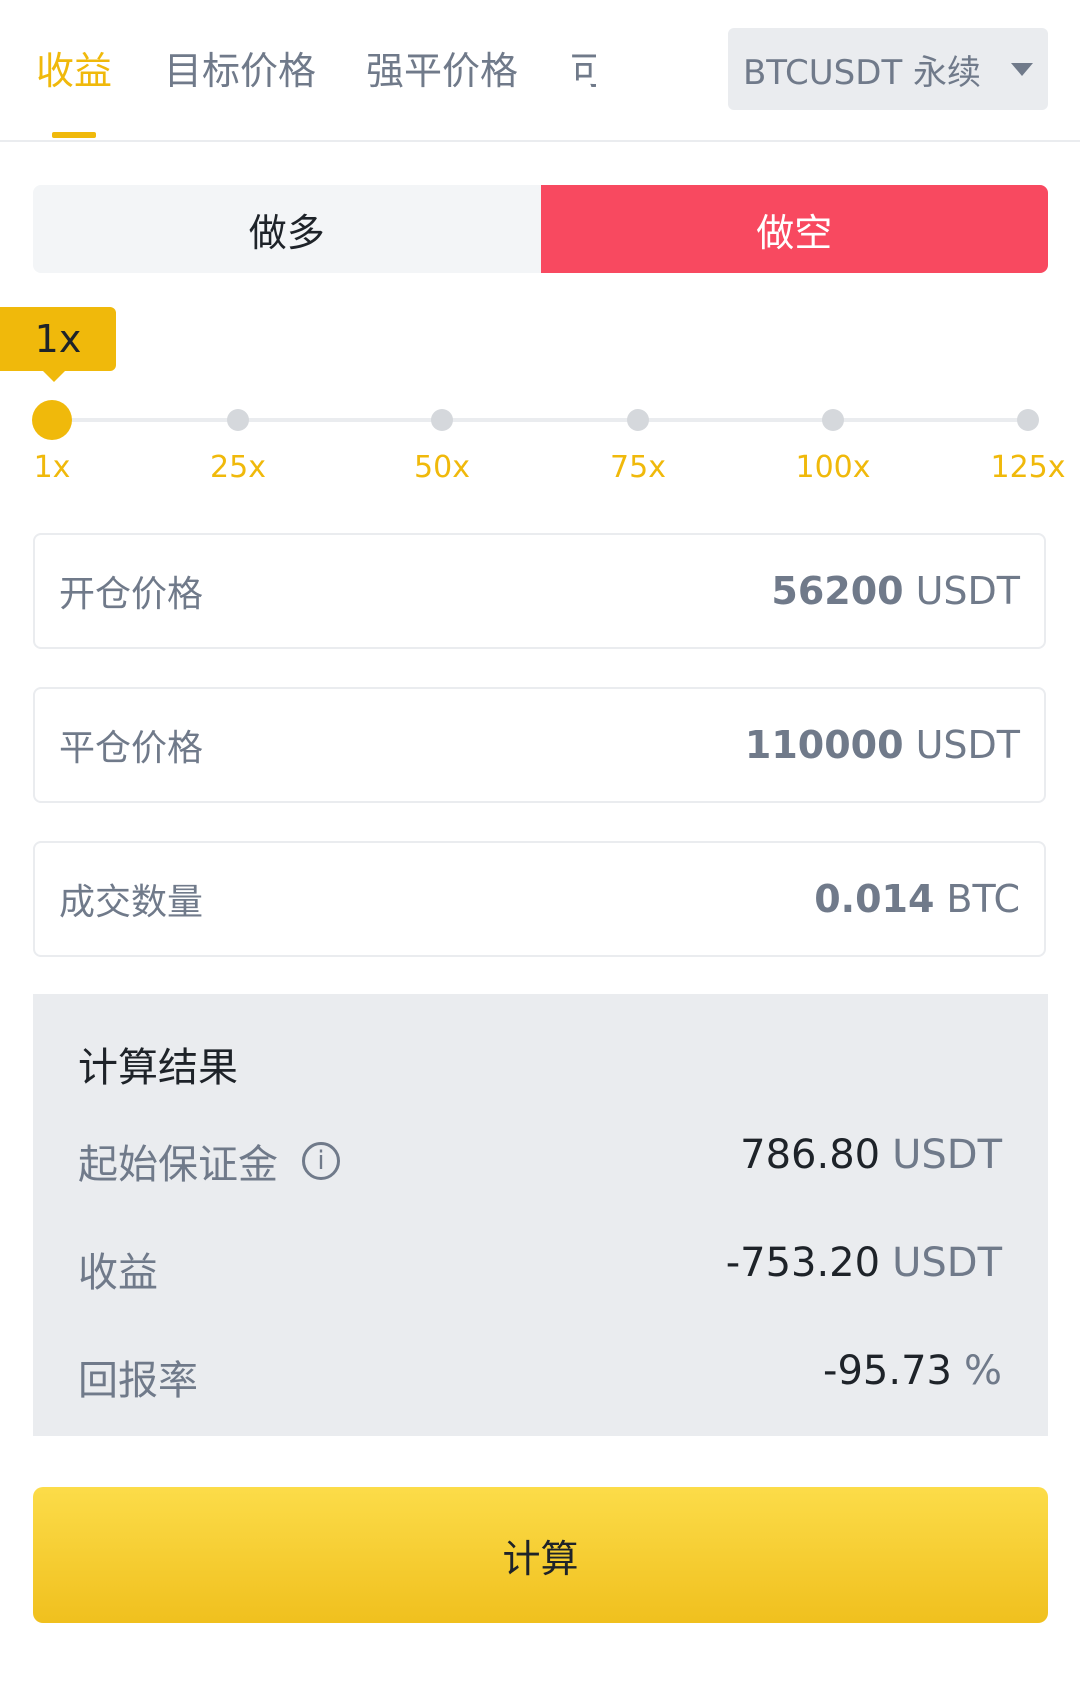  I want to click on info-icon: i, so click(321, 1161).